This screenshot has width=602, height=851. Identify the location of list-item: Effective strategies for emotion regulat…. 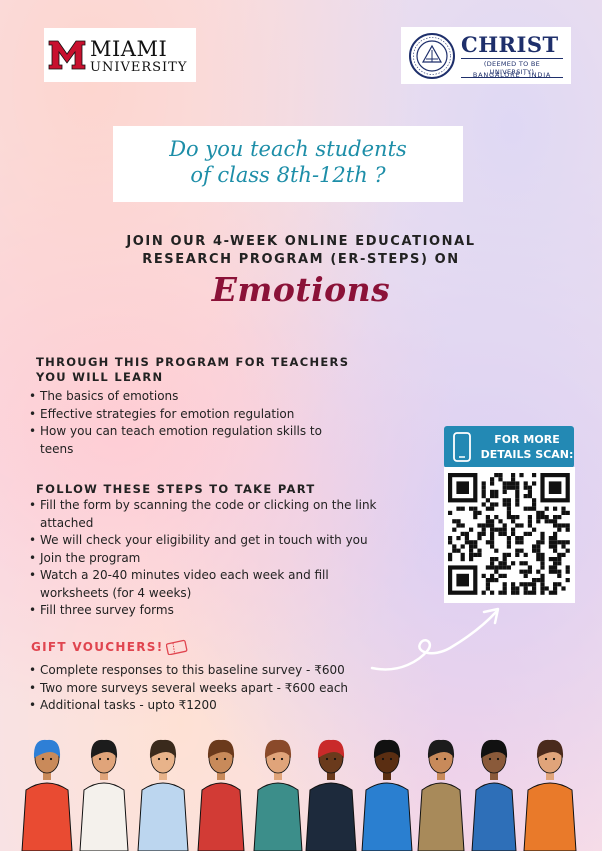
(189, 415).